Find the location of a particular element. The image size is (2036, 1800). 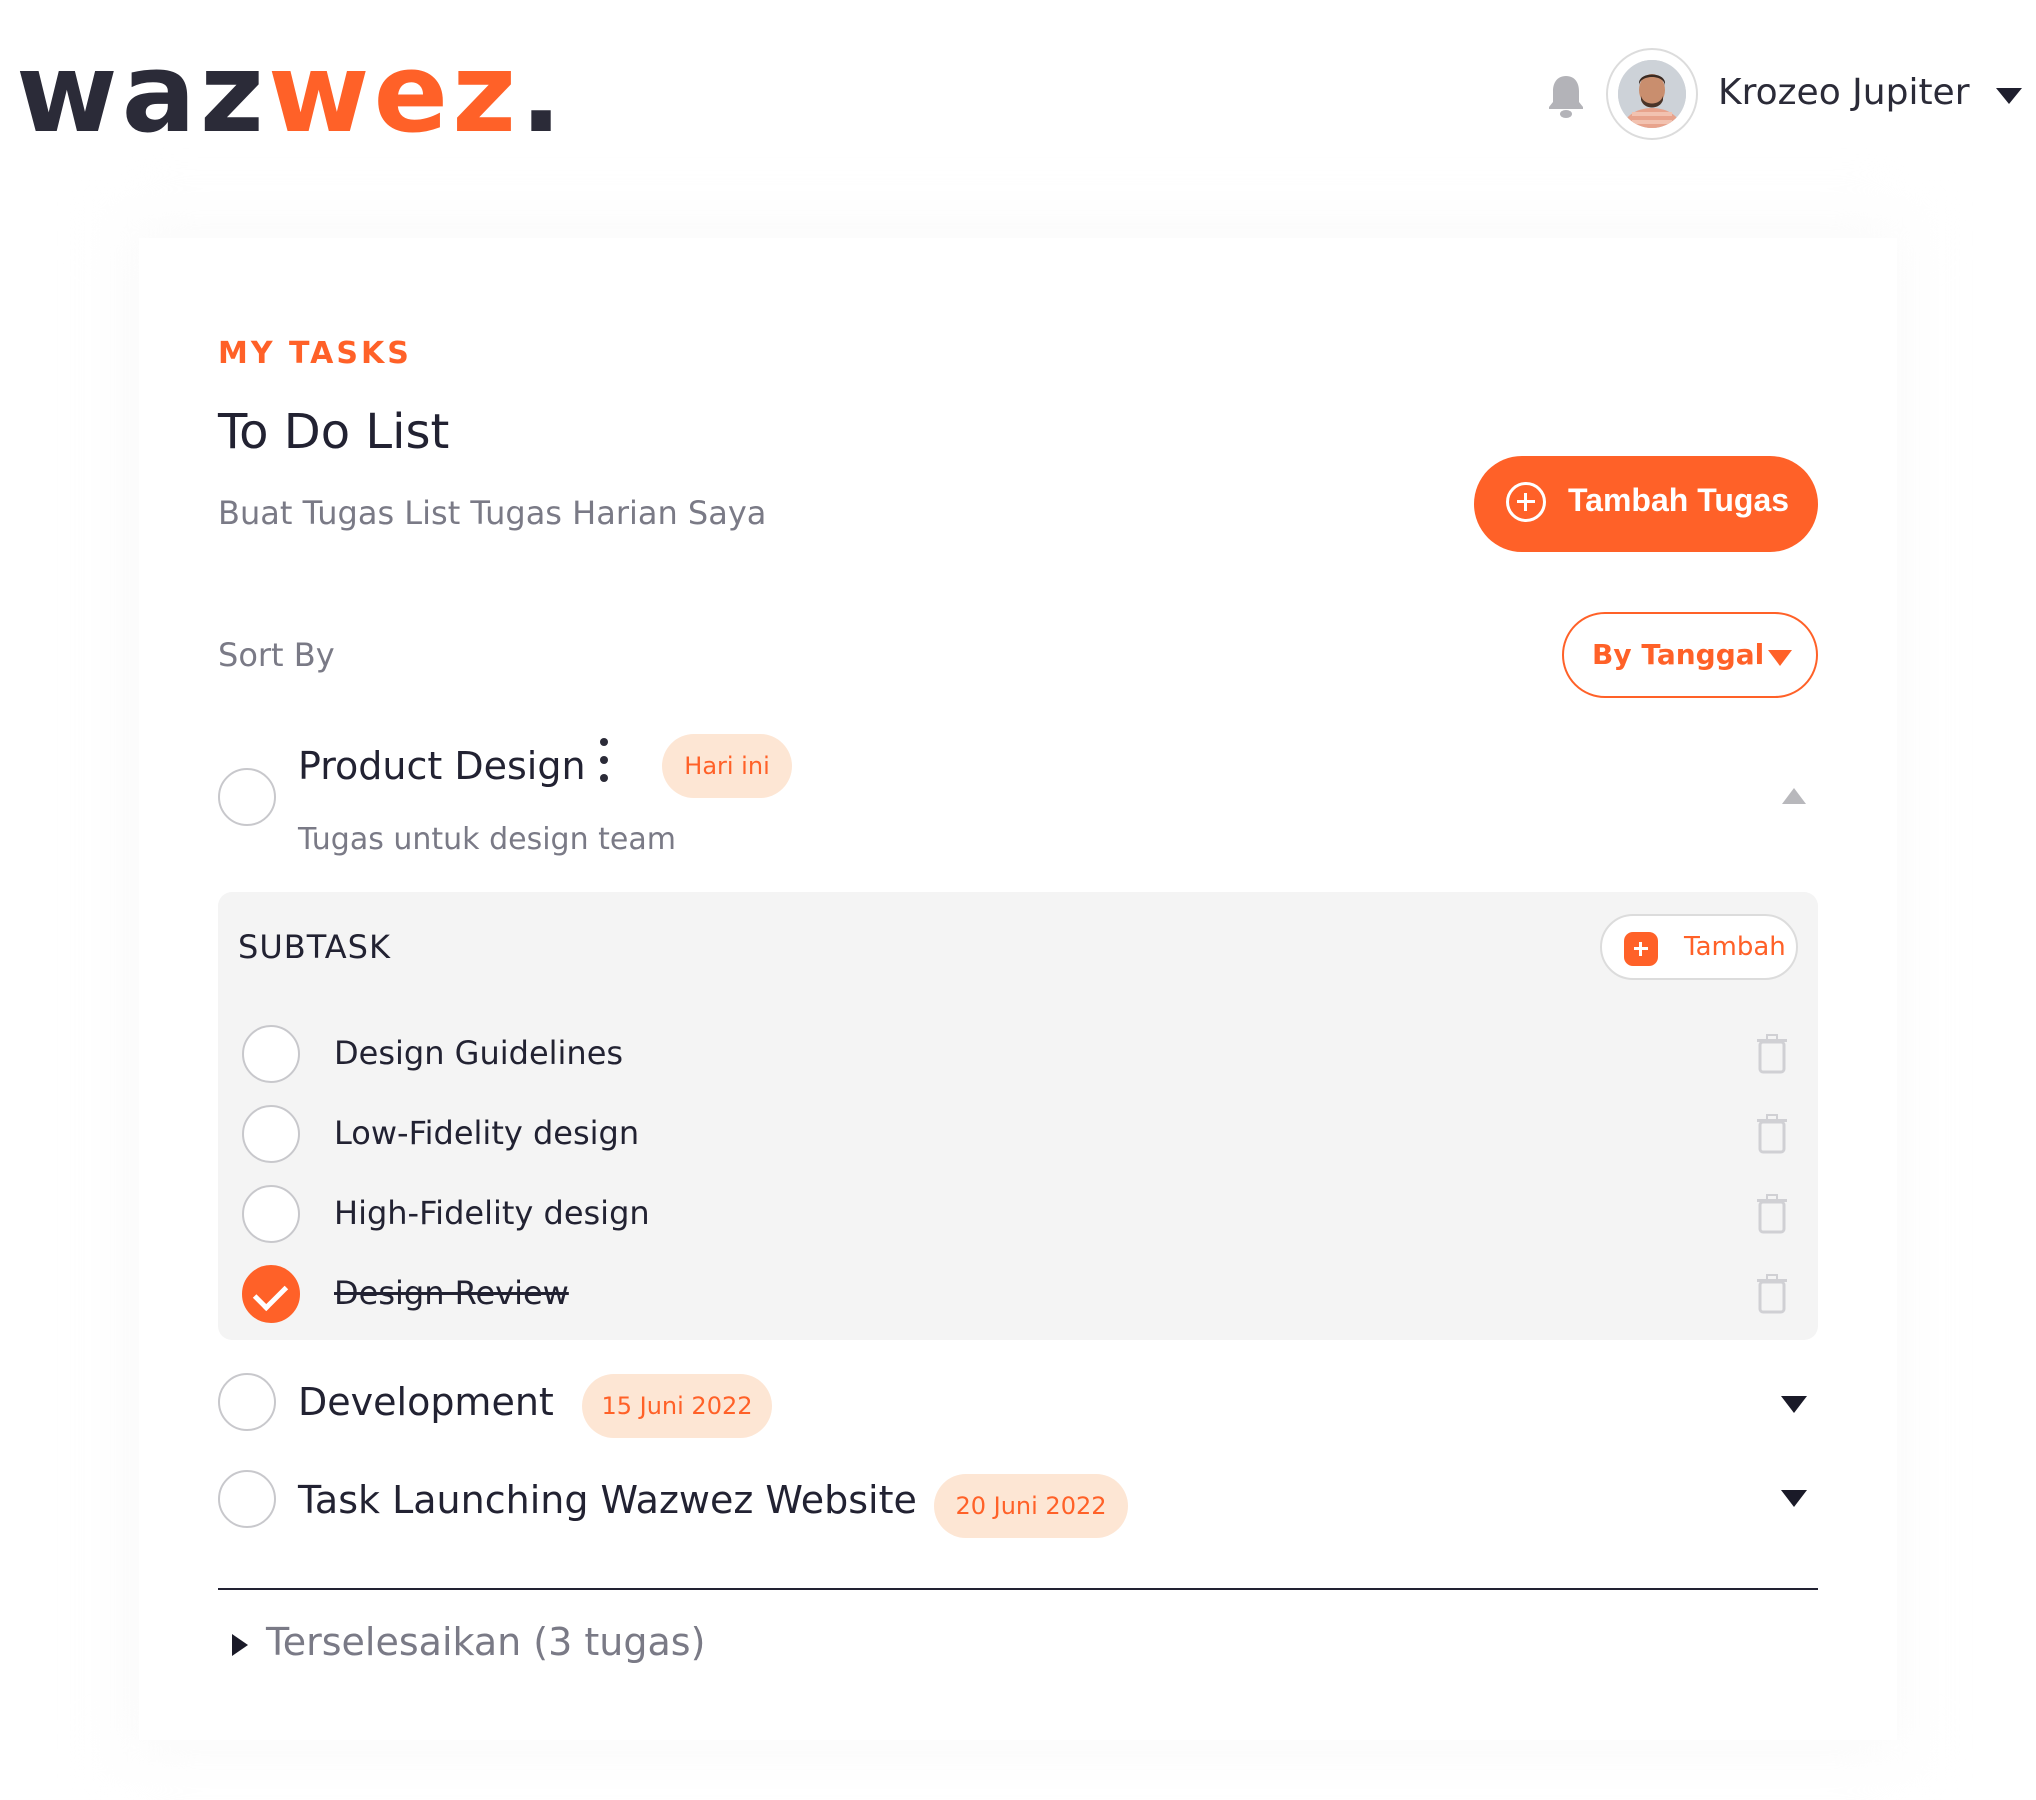

section-eyebrow: MY TASKS is located at coordinates (315, 353).